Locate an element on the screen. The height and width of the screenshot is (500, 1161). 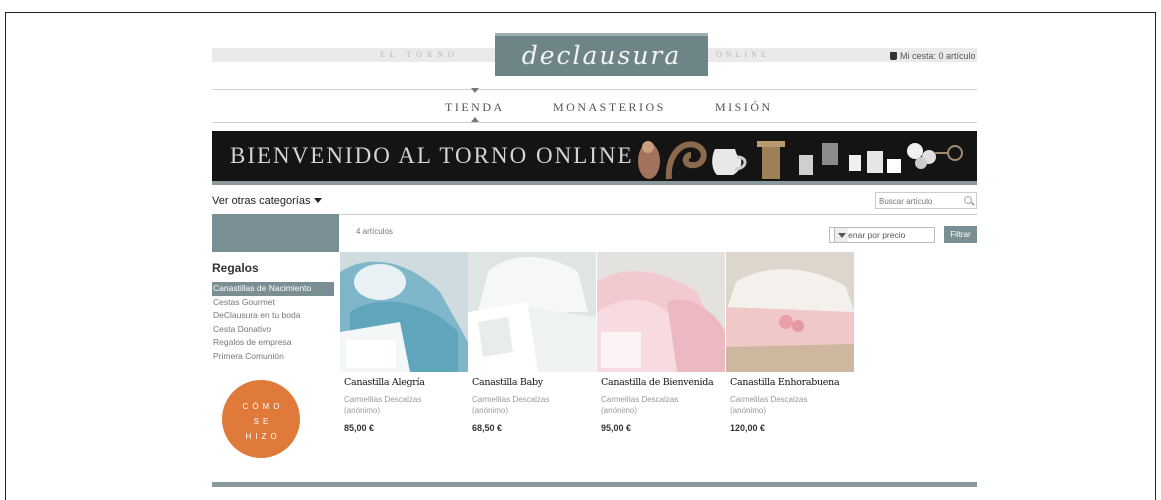
categories-label: Ver otras categorías is located at coordinates (261, 201).